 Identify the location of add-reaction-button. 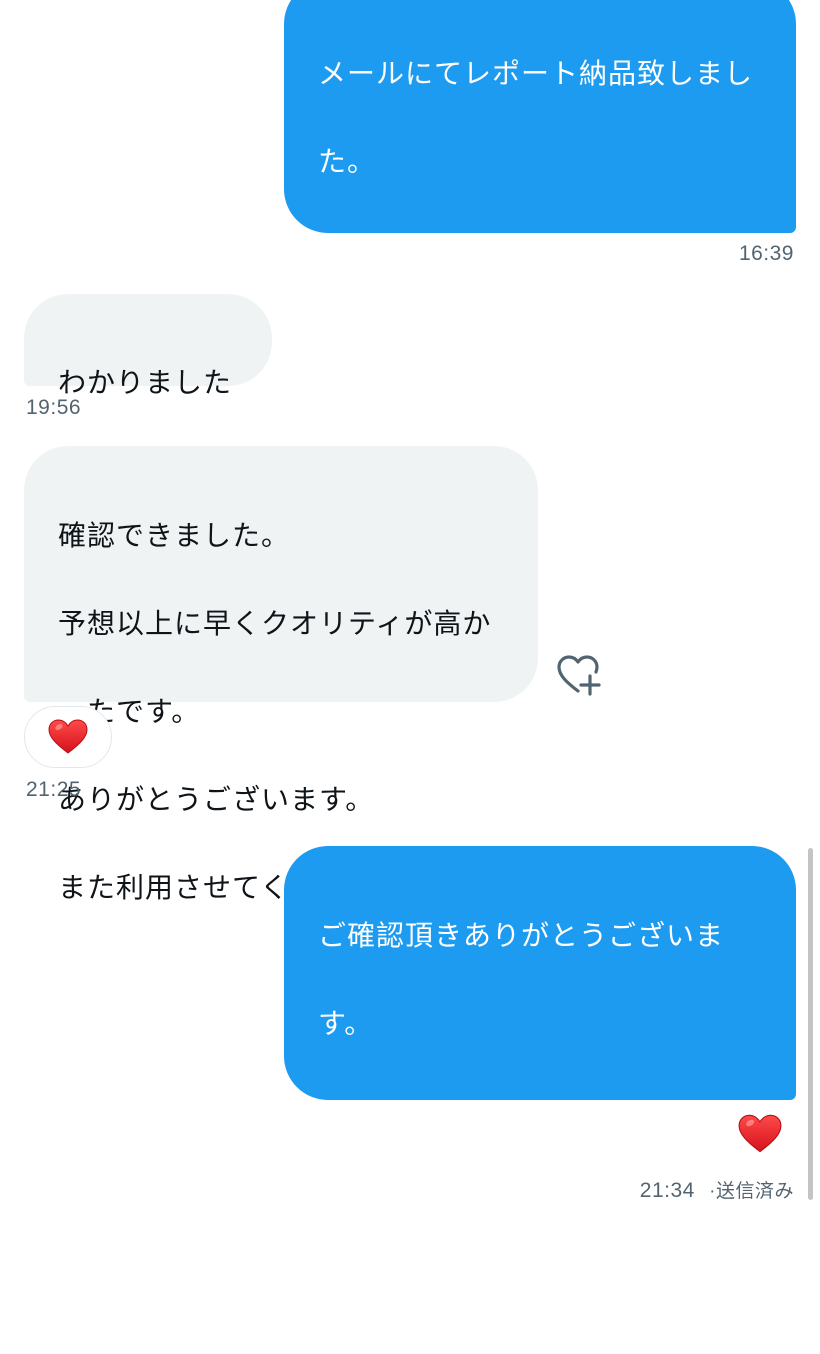
(579, 676).